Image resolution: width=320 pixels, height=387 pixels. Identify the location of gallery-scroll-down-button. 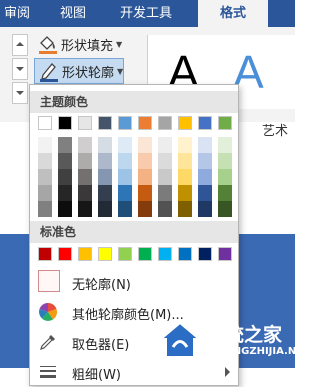
(20, 69).